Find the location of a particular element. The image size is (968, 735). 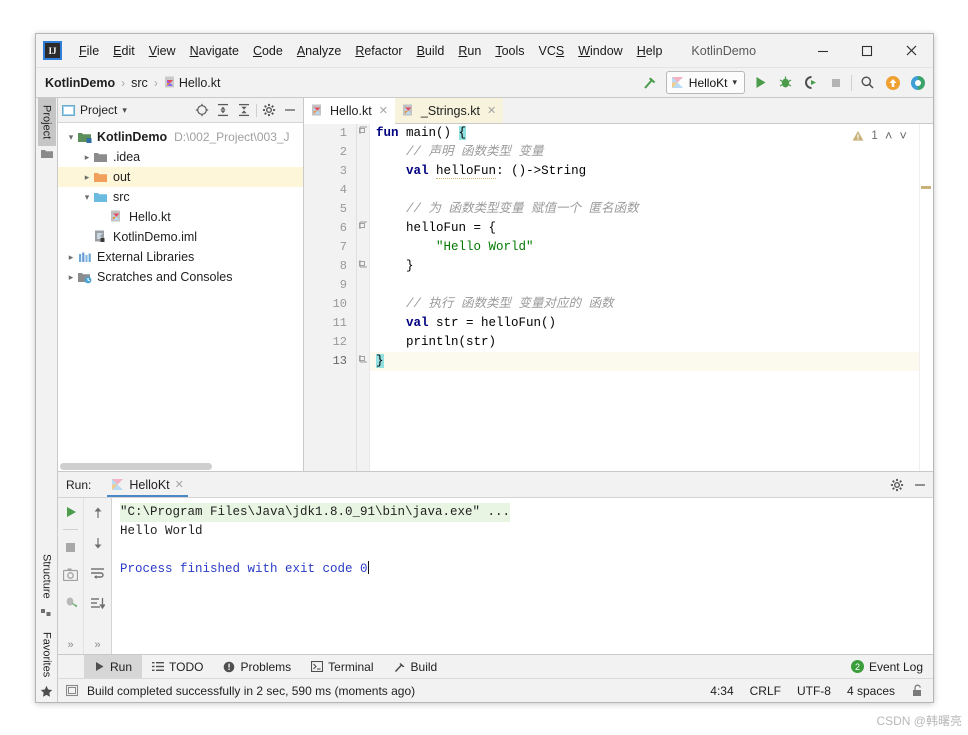

event-log-widget: 2 Event Log is located at coordinates (886, 667).